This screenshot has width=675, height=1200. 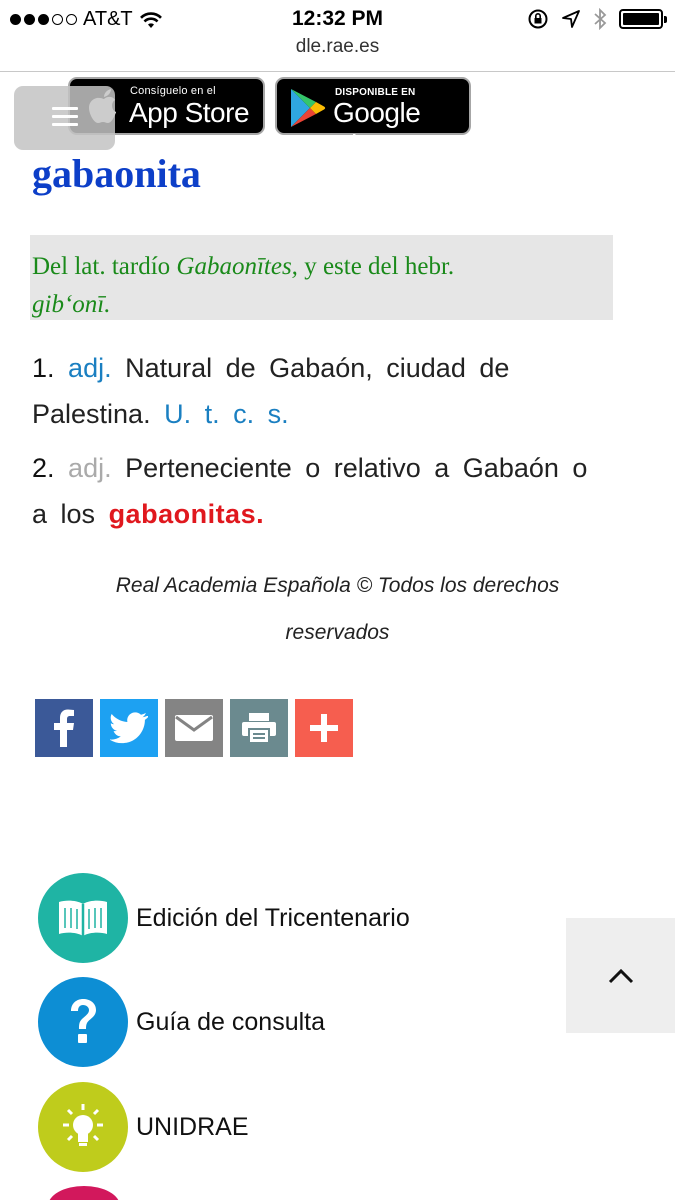 What do you see at coordinates (43, 368) in the screenshot?
I see `sense-number: 1.` at bounding box center [43, 368].